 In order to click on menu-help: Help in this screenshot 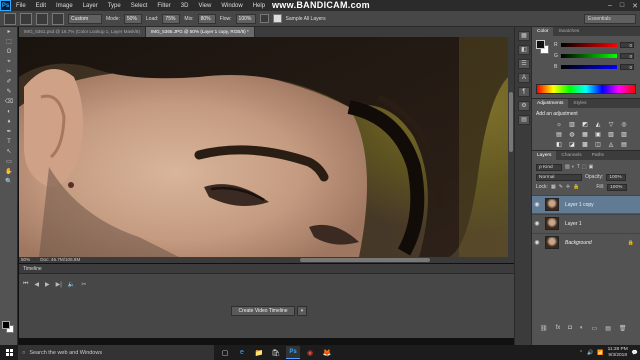, I will do `click(259, 6)`.